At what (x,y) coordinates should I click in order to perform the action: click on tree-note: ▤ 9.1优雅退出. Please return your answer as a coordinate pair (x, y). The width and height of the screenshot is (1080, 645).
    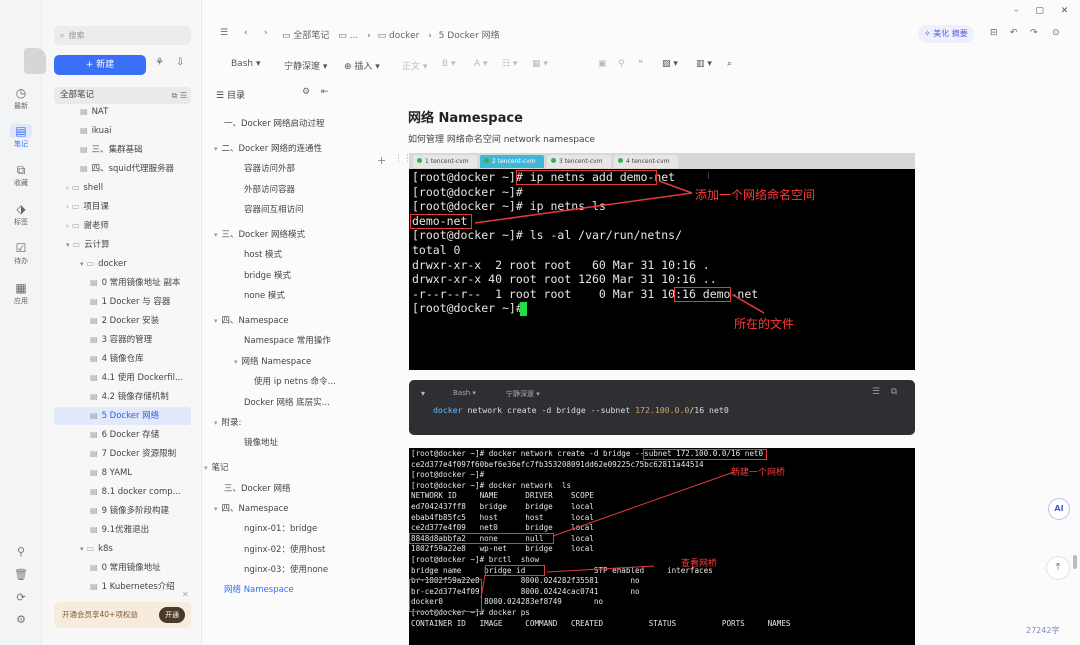
    Looking at the image, I should click on (119, 530).